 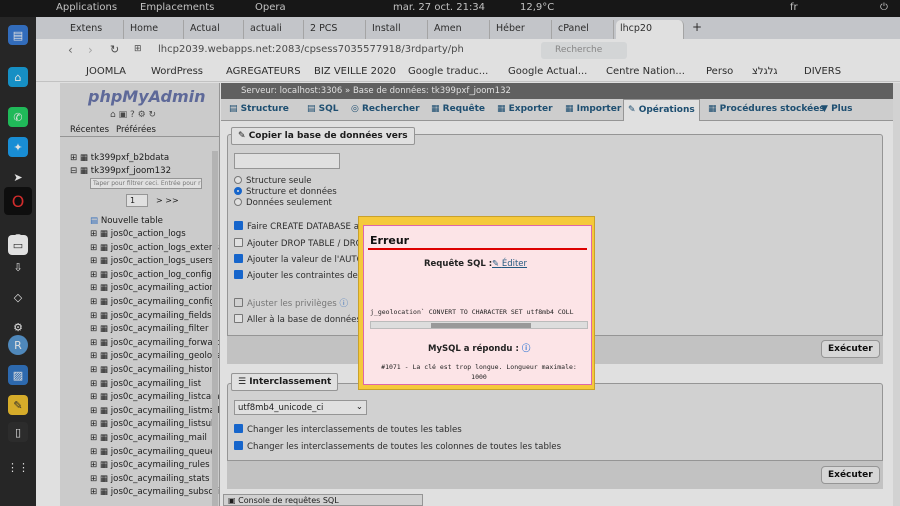 What do you see at coordinates (477, 249) in the screenshot?
I see `error-title-rule` at bounding box center [477, 249].